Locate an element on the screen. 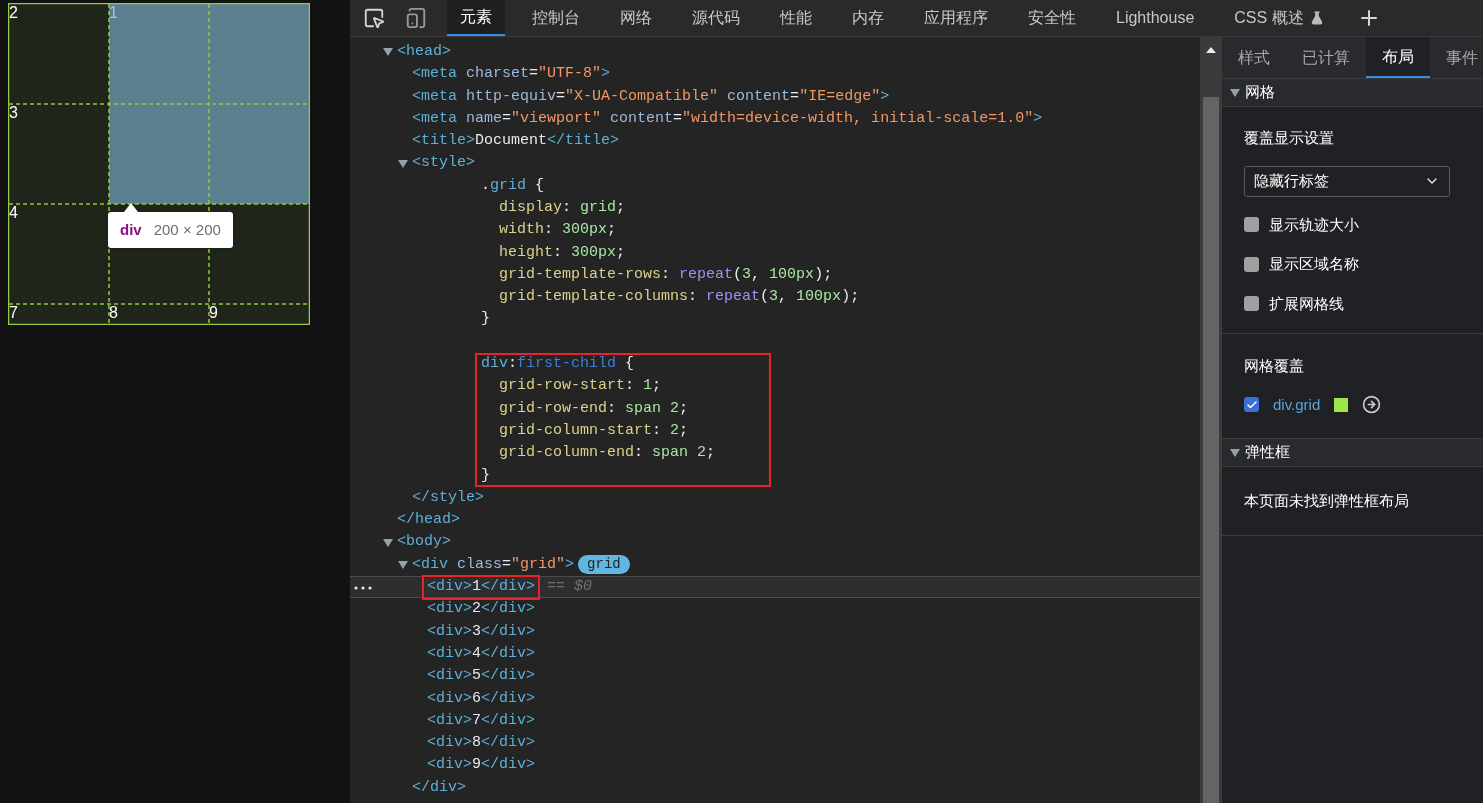 The image size is (1483, 803). device-toggle-icon is located at coordinates (416, 18).